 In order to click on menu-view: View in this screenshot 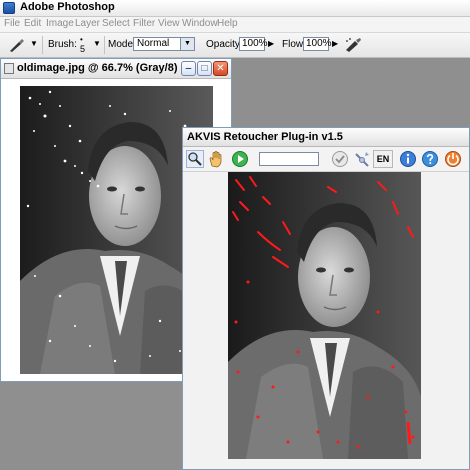, I will do `click(169, 23)`.